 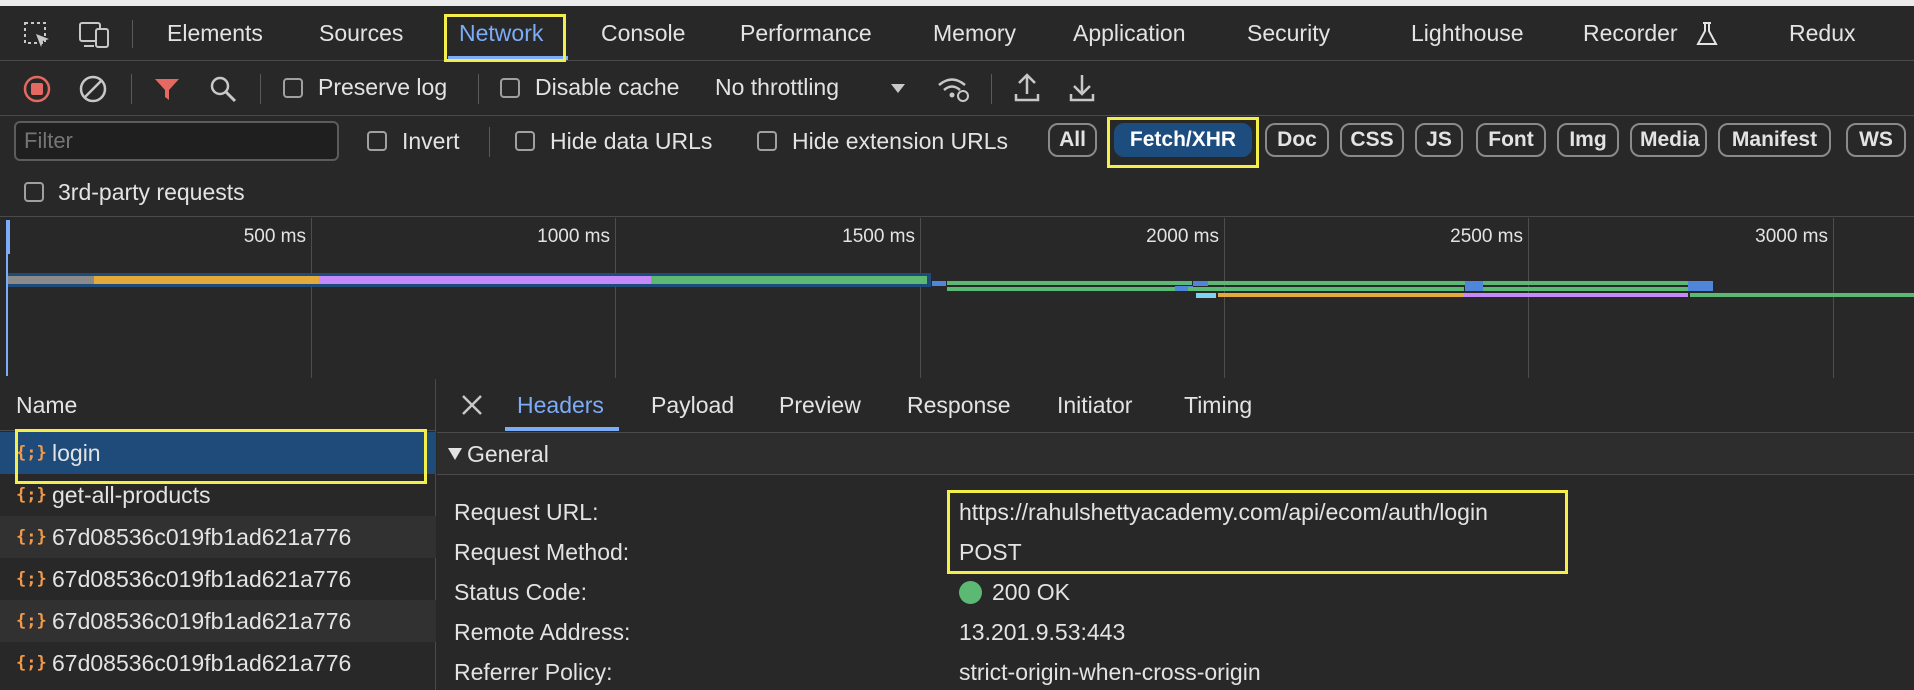 What do you see at coordinates (777, 87) in the screenshot?
I see `throttling-select: No throttling` at bounding box center [777, 87].